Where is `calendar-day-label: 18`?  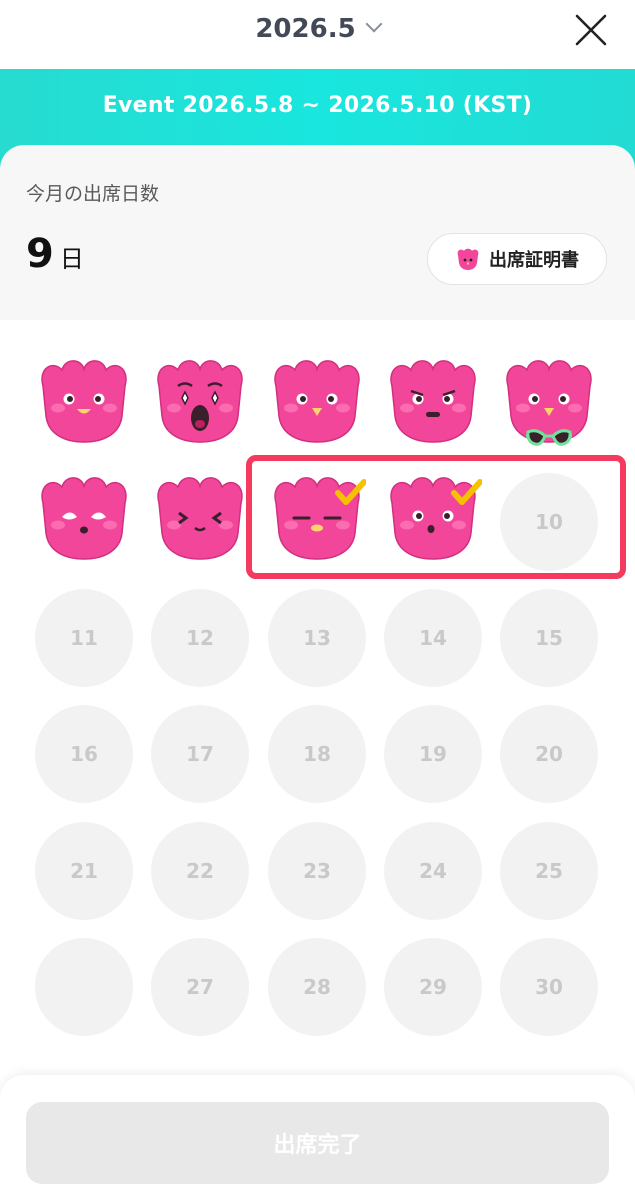
calendar-day-label: 18 is located at coordinates (317, 754).